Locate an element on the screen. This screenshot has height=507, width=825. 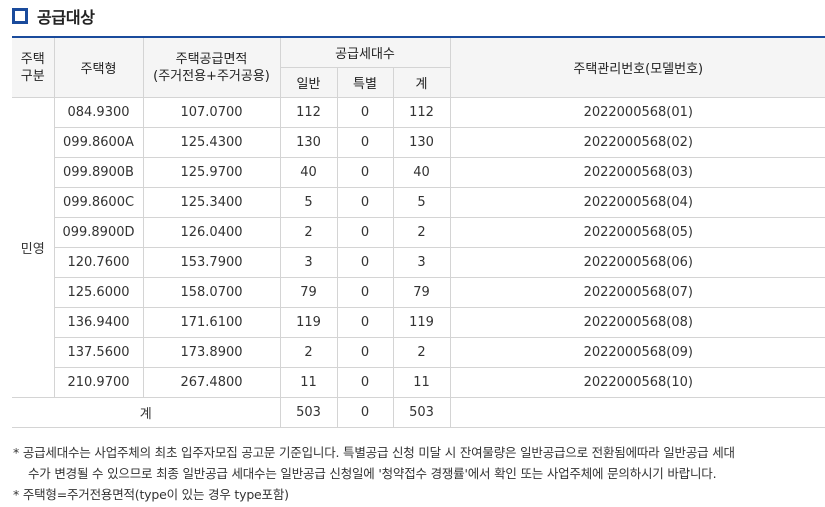
square-bullet-icon is located at coordinates (20, 16).